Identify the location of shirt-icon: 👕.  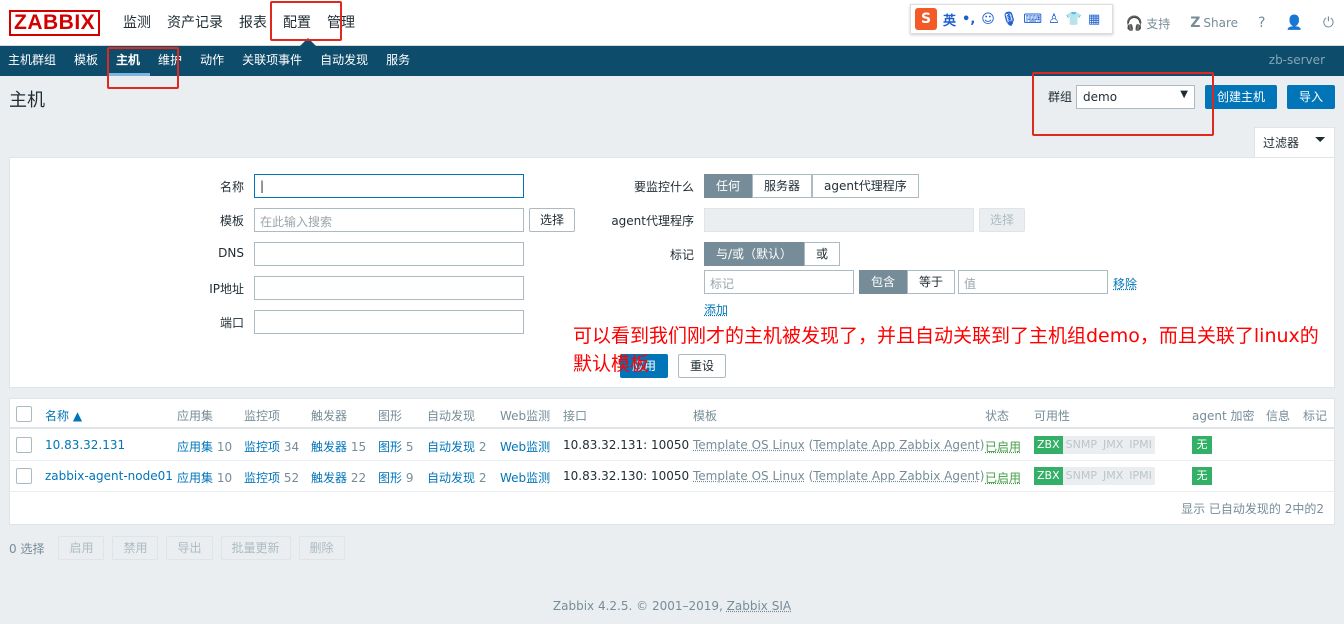
(1074, 19).